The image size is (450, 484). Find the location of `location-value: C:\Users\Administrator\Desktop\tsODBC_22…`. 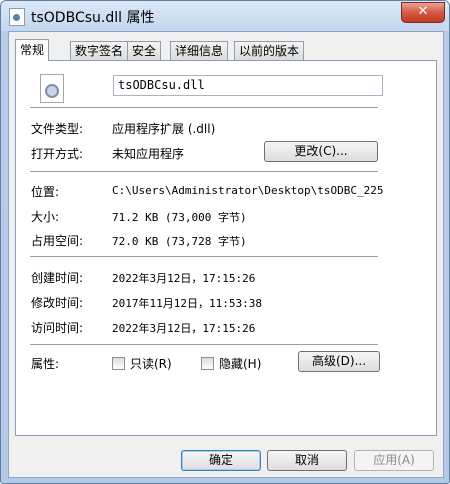

location-value: C:\Users\Administrator\Desktop\tsODBC_22… is located at coordinates (248, 190).